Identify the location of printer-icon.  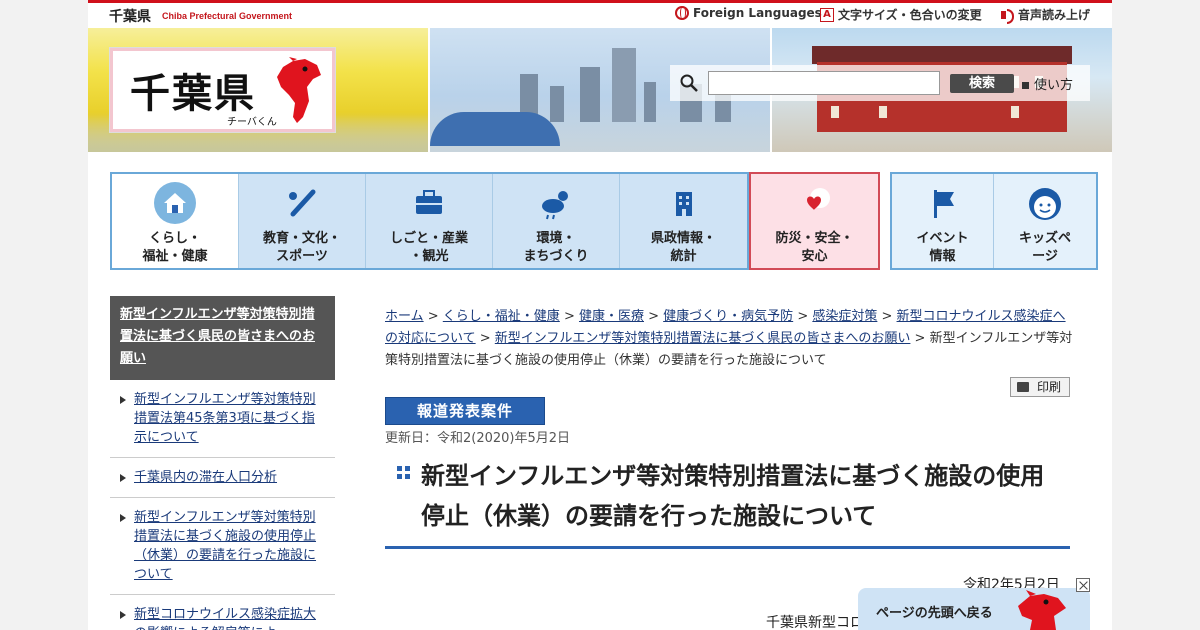
(1023, 387).